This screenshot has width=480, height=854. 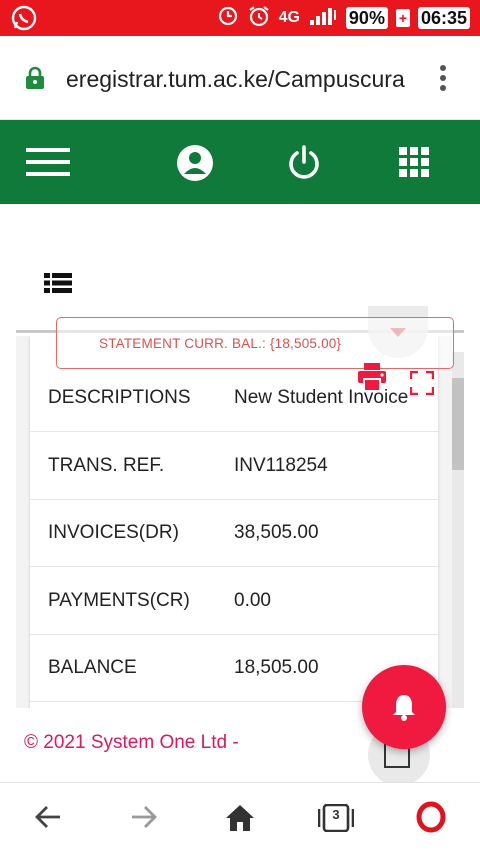 What do you see at coordinates (106, 465) in the screenshot?
I see `row-label: TRANS. REF.` at bounding box center [106, 465].